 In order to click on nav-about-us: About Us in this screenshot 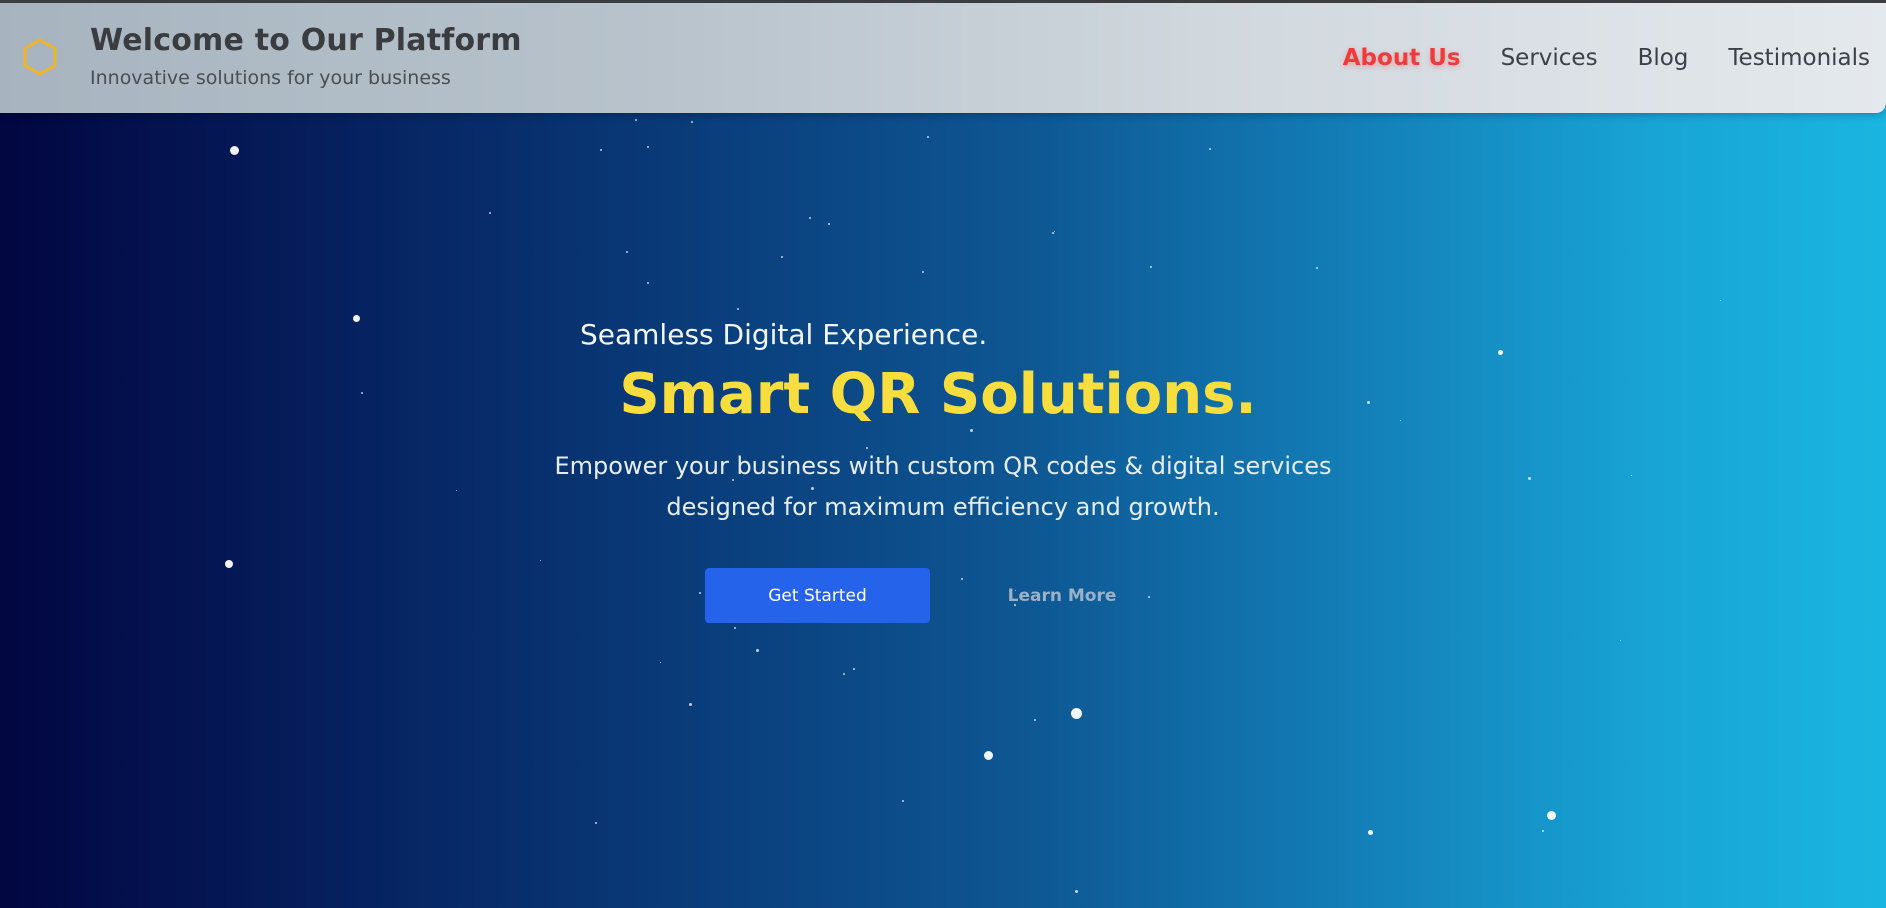, I will do `click(1402, 58)`.